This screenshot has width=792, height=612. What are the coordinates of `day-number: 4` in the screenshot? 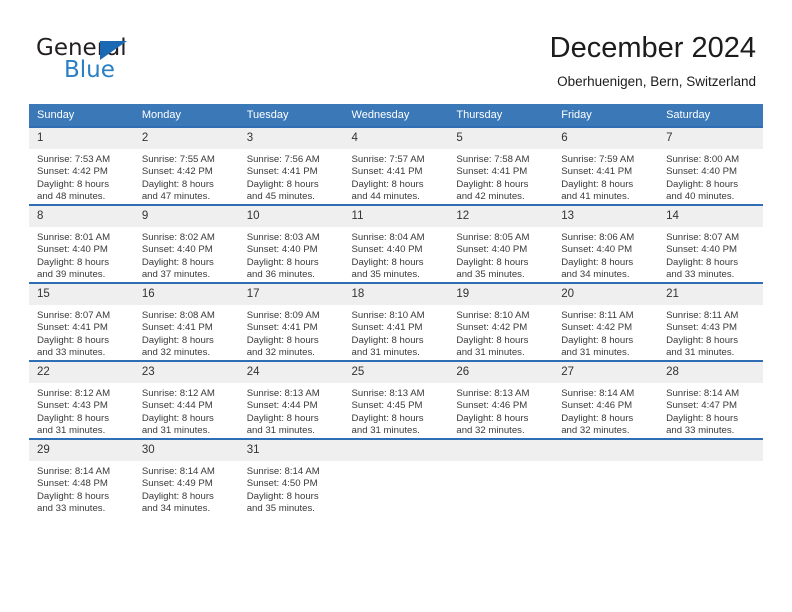 It's located at (396, 138).